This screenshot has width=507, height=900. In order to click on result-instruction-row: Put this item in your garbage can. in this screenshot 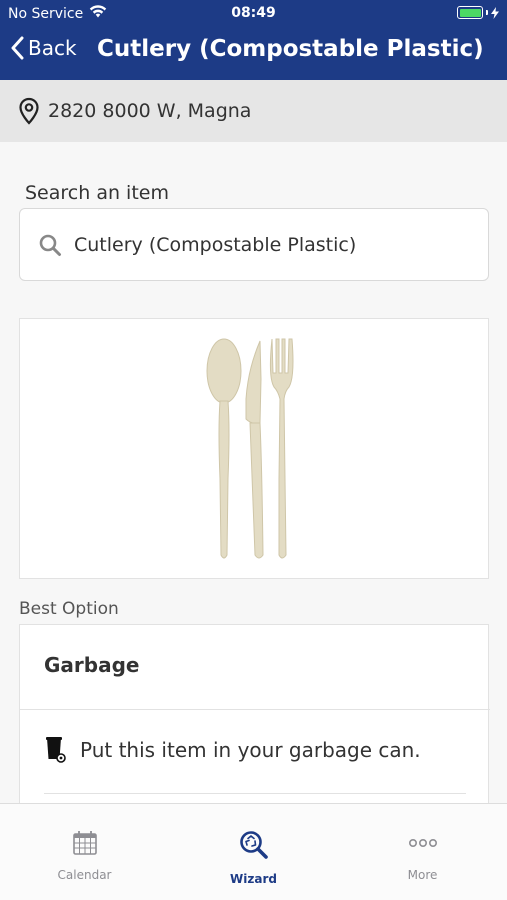, I will do `click(233, 750)`.